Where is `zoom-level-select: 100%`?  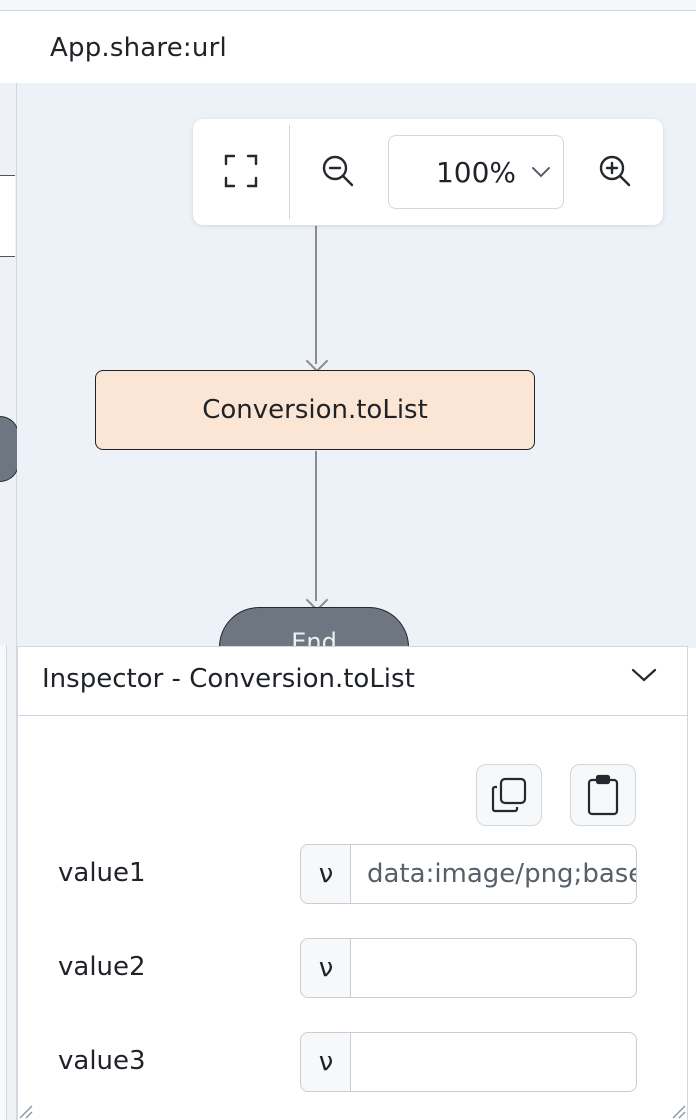 zoom-level-select: 100% is located at coordinates (476, 172).